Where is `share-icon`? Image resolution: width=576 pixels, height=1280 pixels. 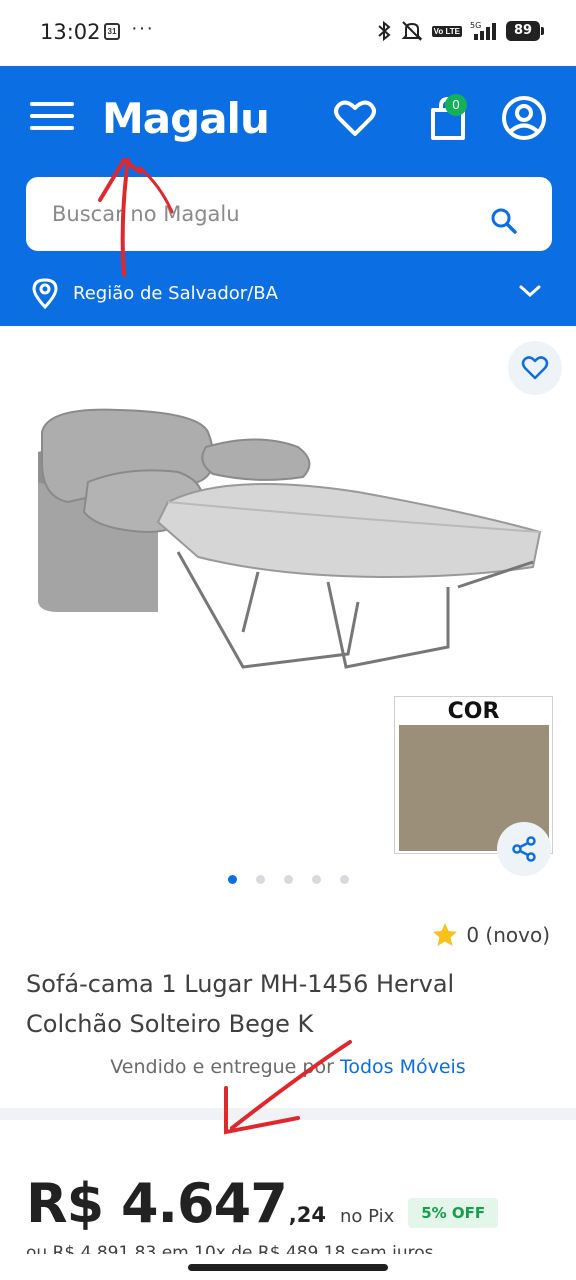 share-icon is located at coordinates (524, 849).